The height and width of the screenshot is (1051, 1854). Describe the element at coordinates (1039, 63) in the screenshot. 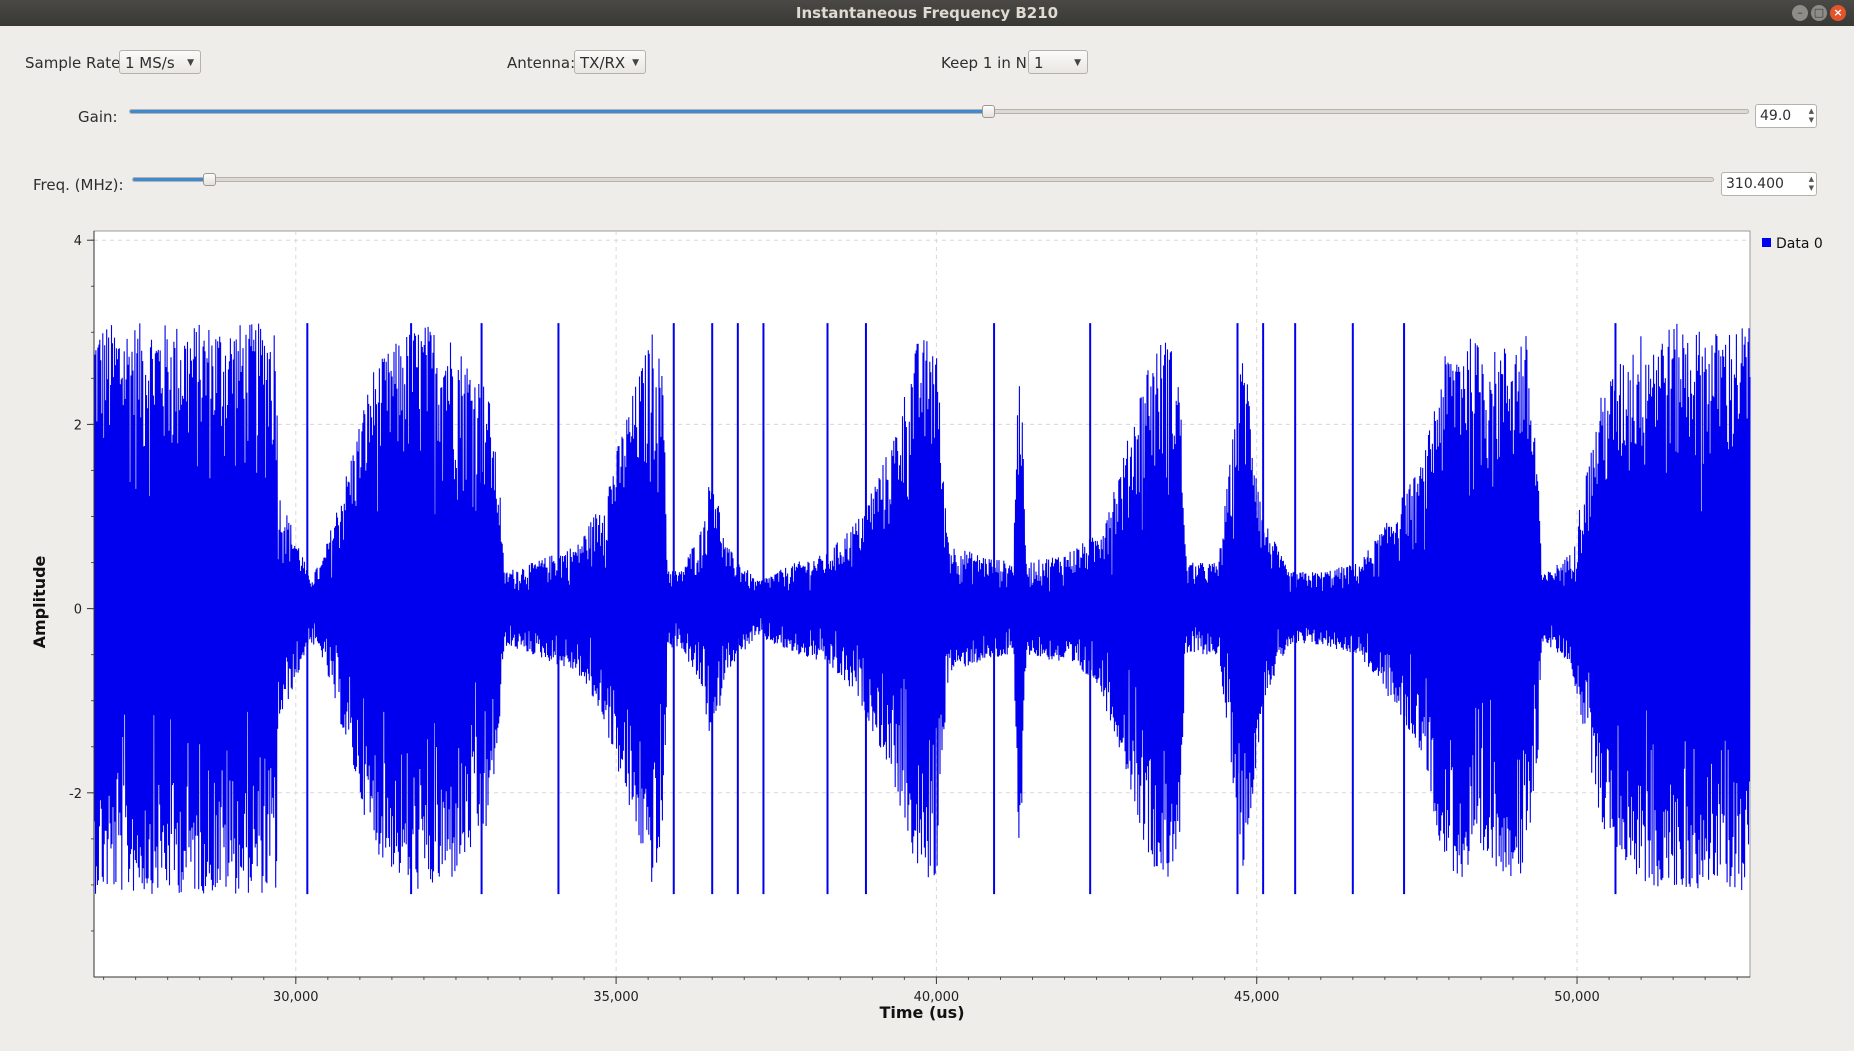

I see `keep-value: 1` at that location.